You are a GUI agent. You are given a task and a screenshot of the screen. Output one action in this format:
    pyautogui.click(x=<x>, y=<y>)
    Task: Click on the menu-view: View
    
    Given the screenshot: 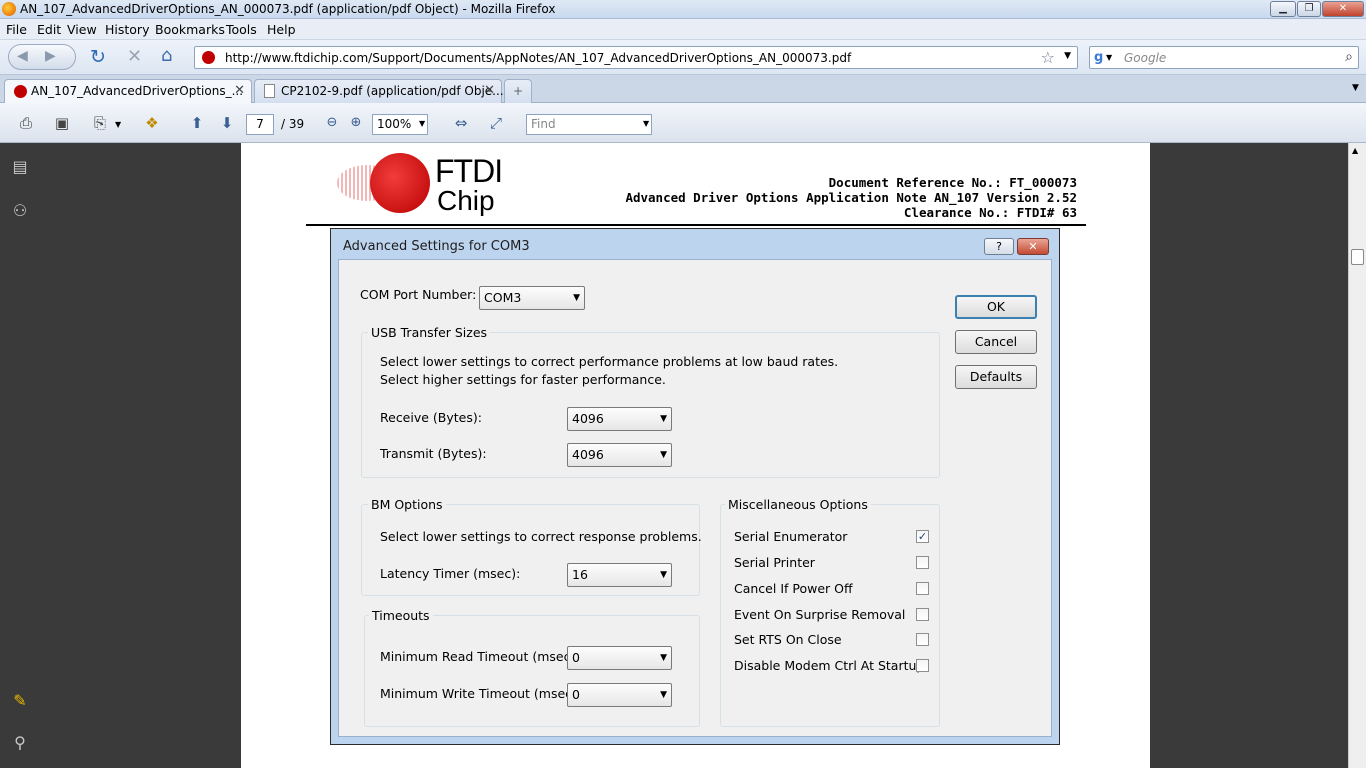 What is the action you would take?
    pyautogui.click(x=82, y=29)
    